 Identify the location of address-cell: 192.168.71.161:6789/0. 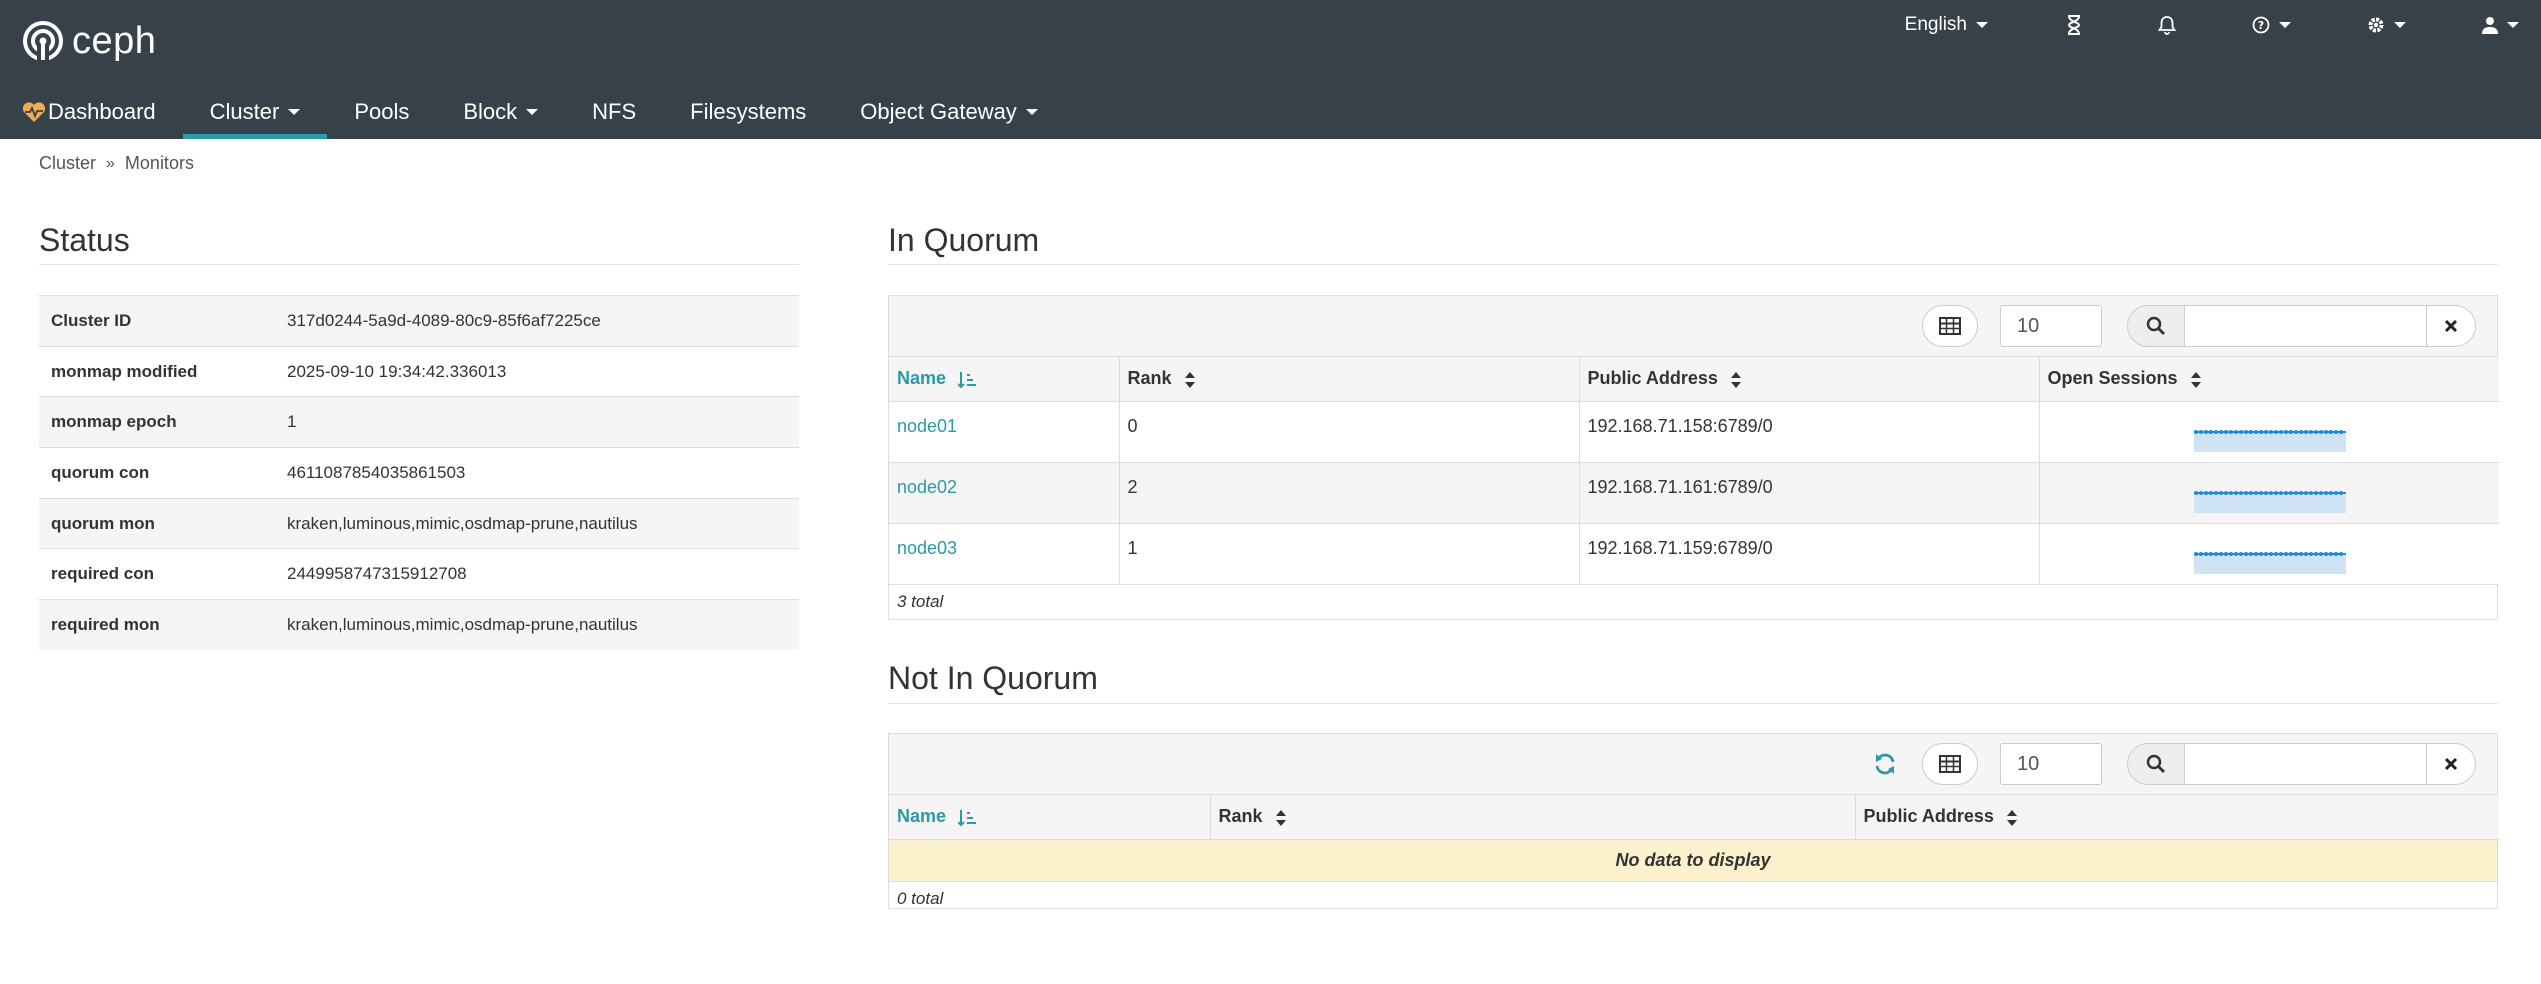
(1809, 493).